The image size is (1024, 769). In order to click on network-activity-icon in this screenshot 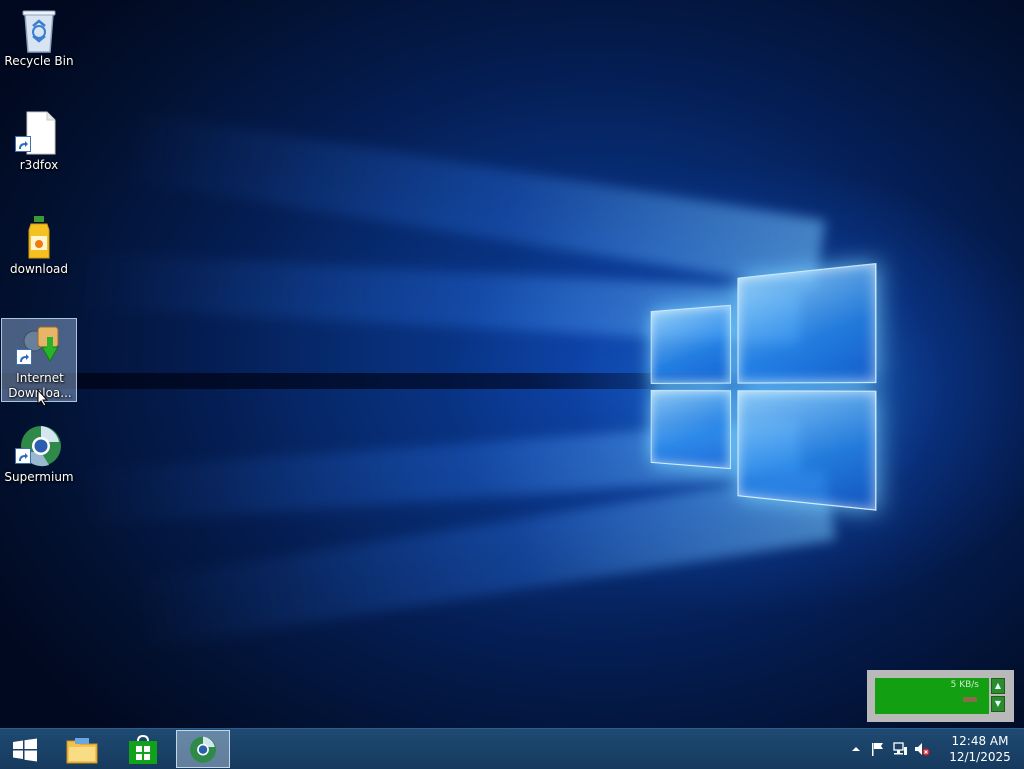, I will do `click(970, 699)`.